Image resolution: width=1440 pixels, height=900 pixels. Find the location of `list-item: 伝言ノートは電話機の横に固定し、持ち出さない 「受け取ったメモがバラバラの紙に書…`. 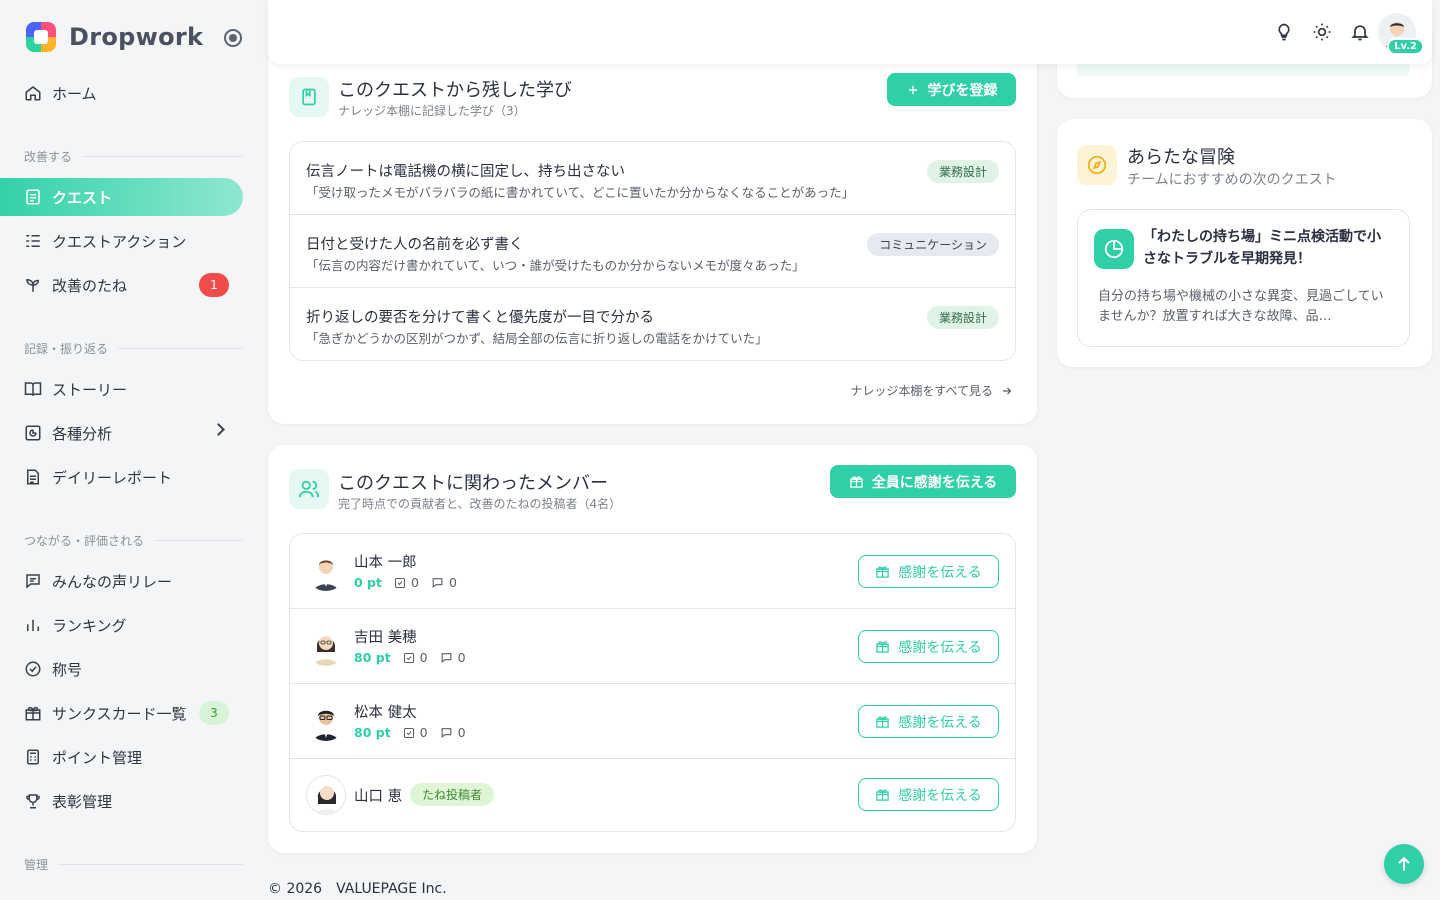

list-item: 伝言ノートは電話機の横に固定し、持ち出さない 「受け取ったメモがバラバラの紙に書… is located at coordinates (652, 178).